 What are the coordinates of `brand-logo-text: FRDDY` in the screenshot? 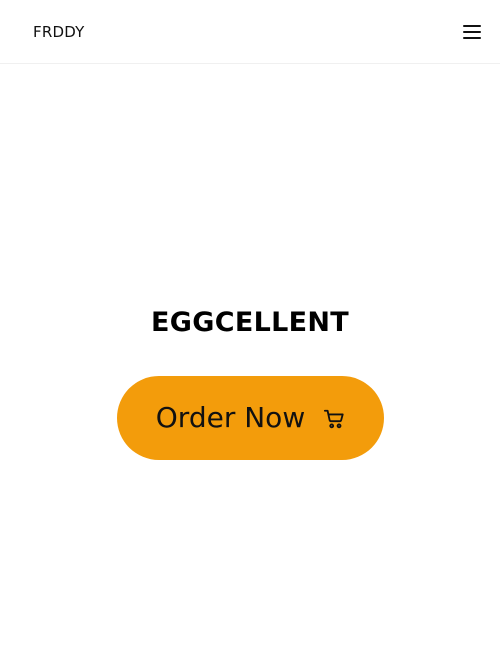 It's located at (59, 32).